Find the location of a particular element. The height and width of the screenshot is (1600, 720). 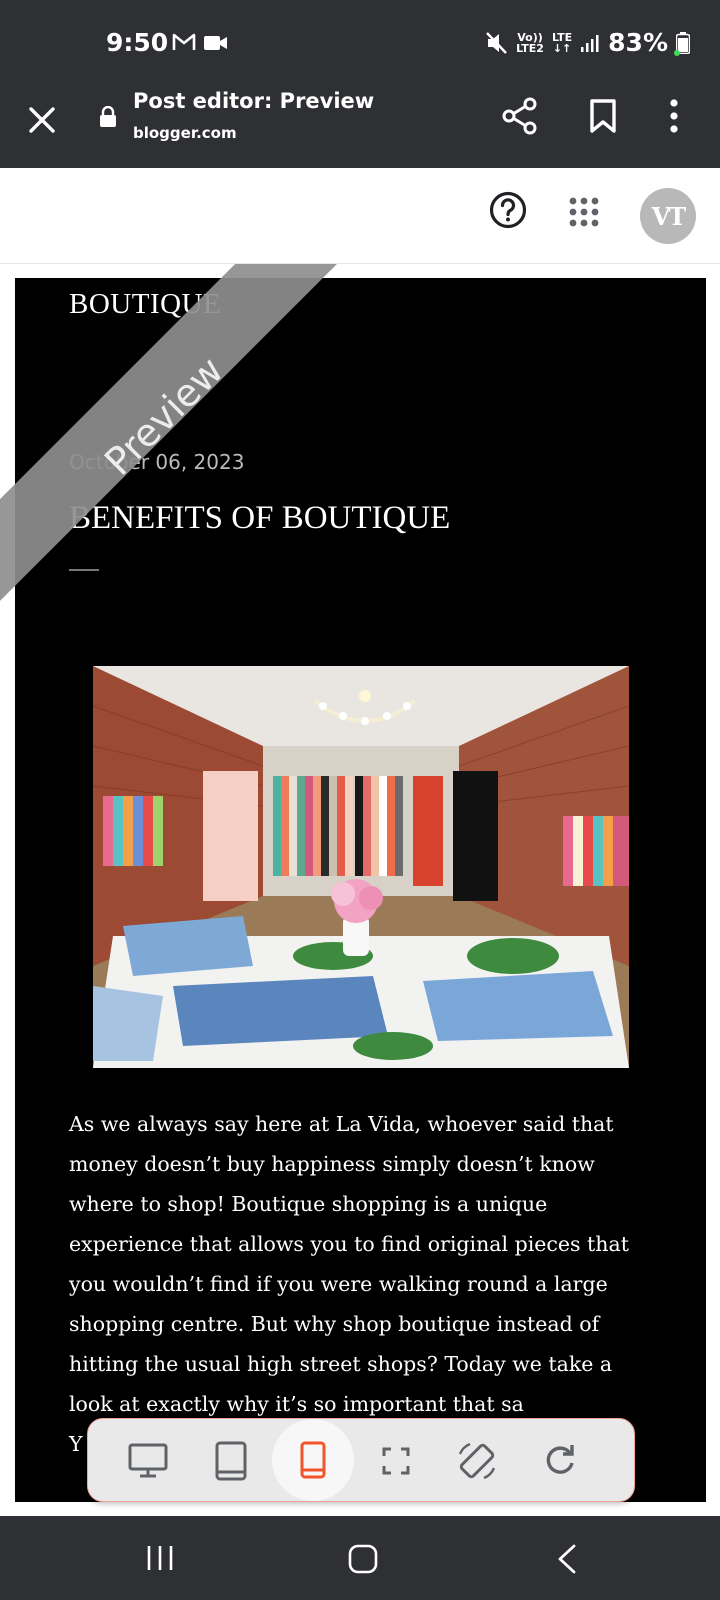

lock-icon is located at coordinates (108, 116).